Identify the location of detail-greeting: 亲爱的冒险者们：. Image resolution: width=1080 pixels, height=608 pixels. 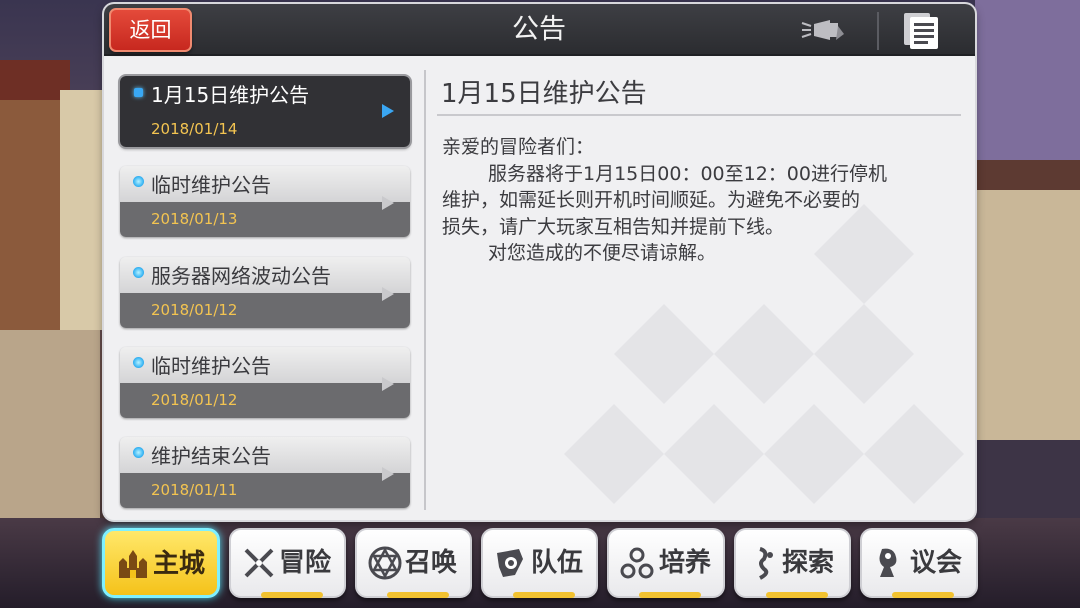
(518, 147).